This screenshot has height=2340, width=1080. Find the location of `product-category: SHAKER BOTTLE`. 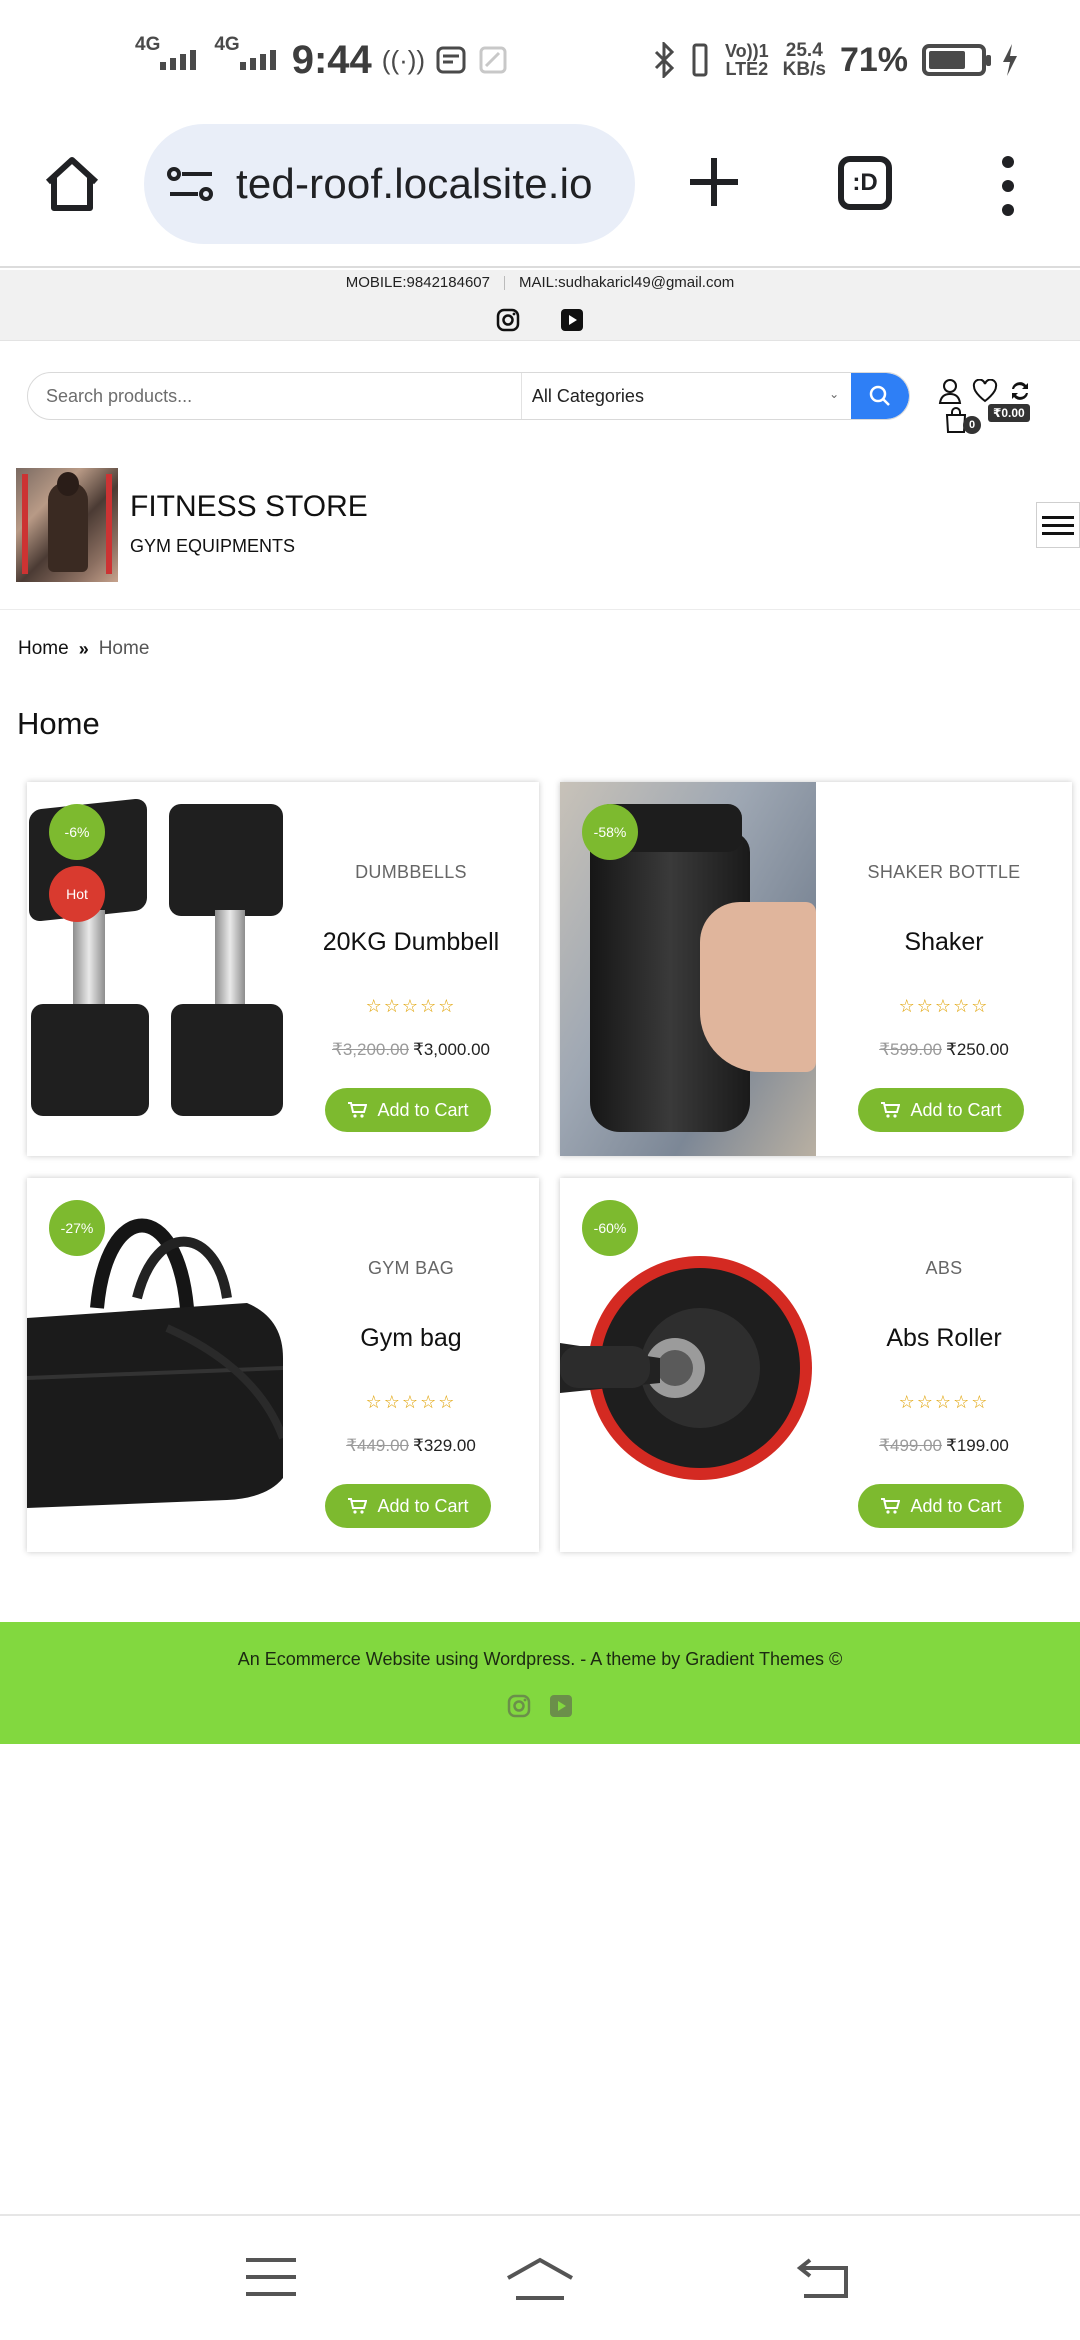

product-category: SHAKER BOTTLE is located at coordinates (944, 872).